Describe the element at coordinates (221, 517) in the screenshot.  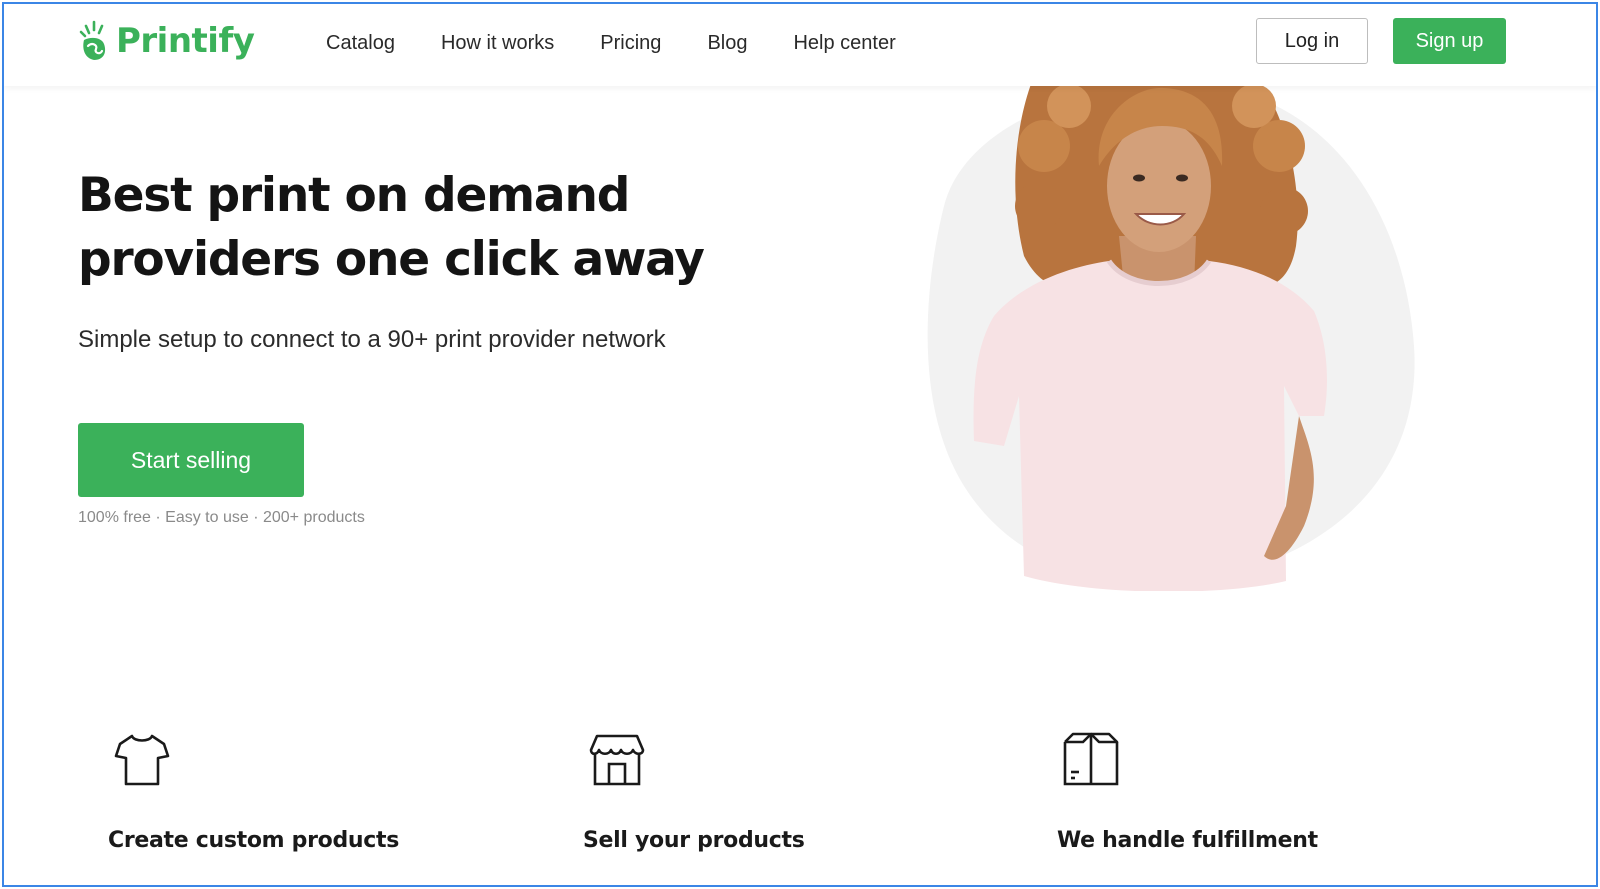
I see `hero-features-note: 100% free · Easy to use · 200+ products` at that location.